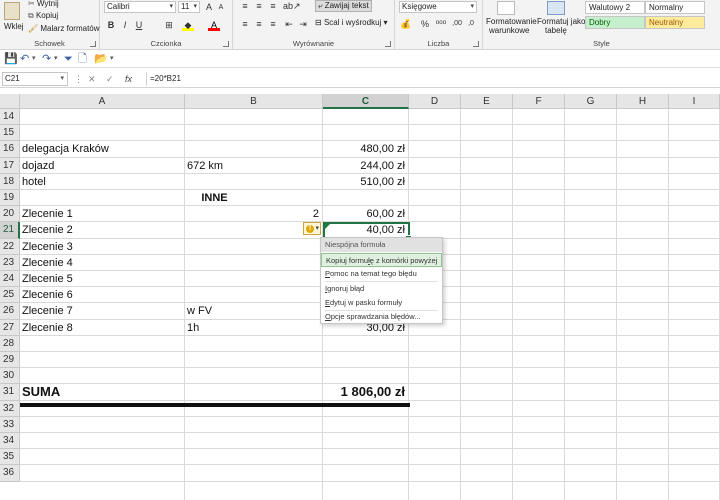  I want to click on cell-b22, so click(254, 247).